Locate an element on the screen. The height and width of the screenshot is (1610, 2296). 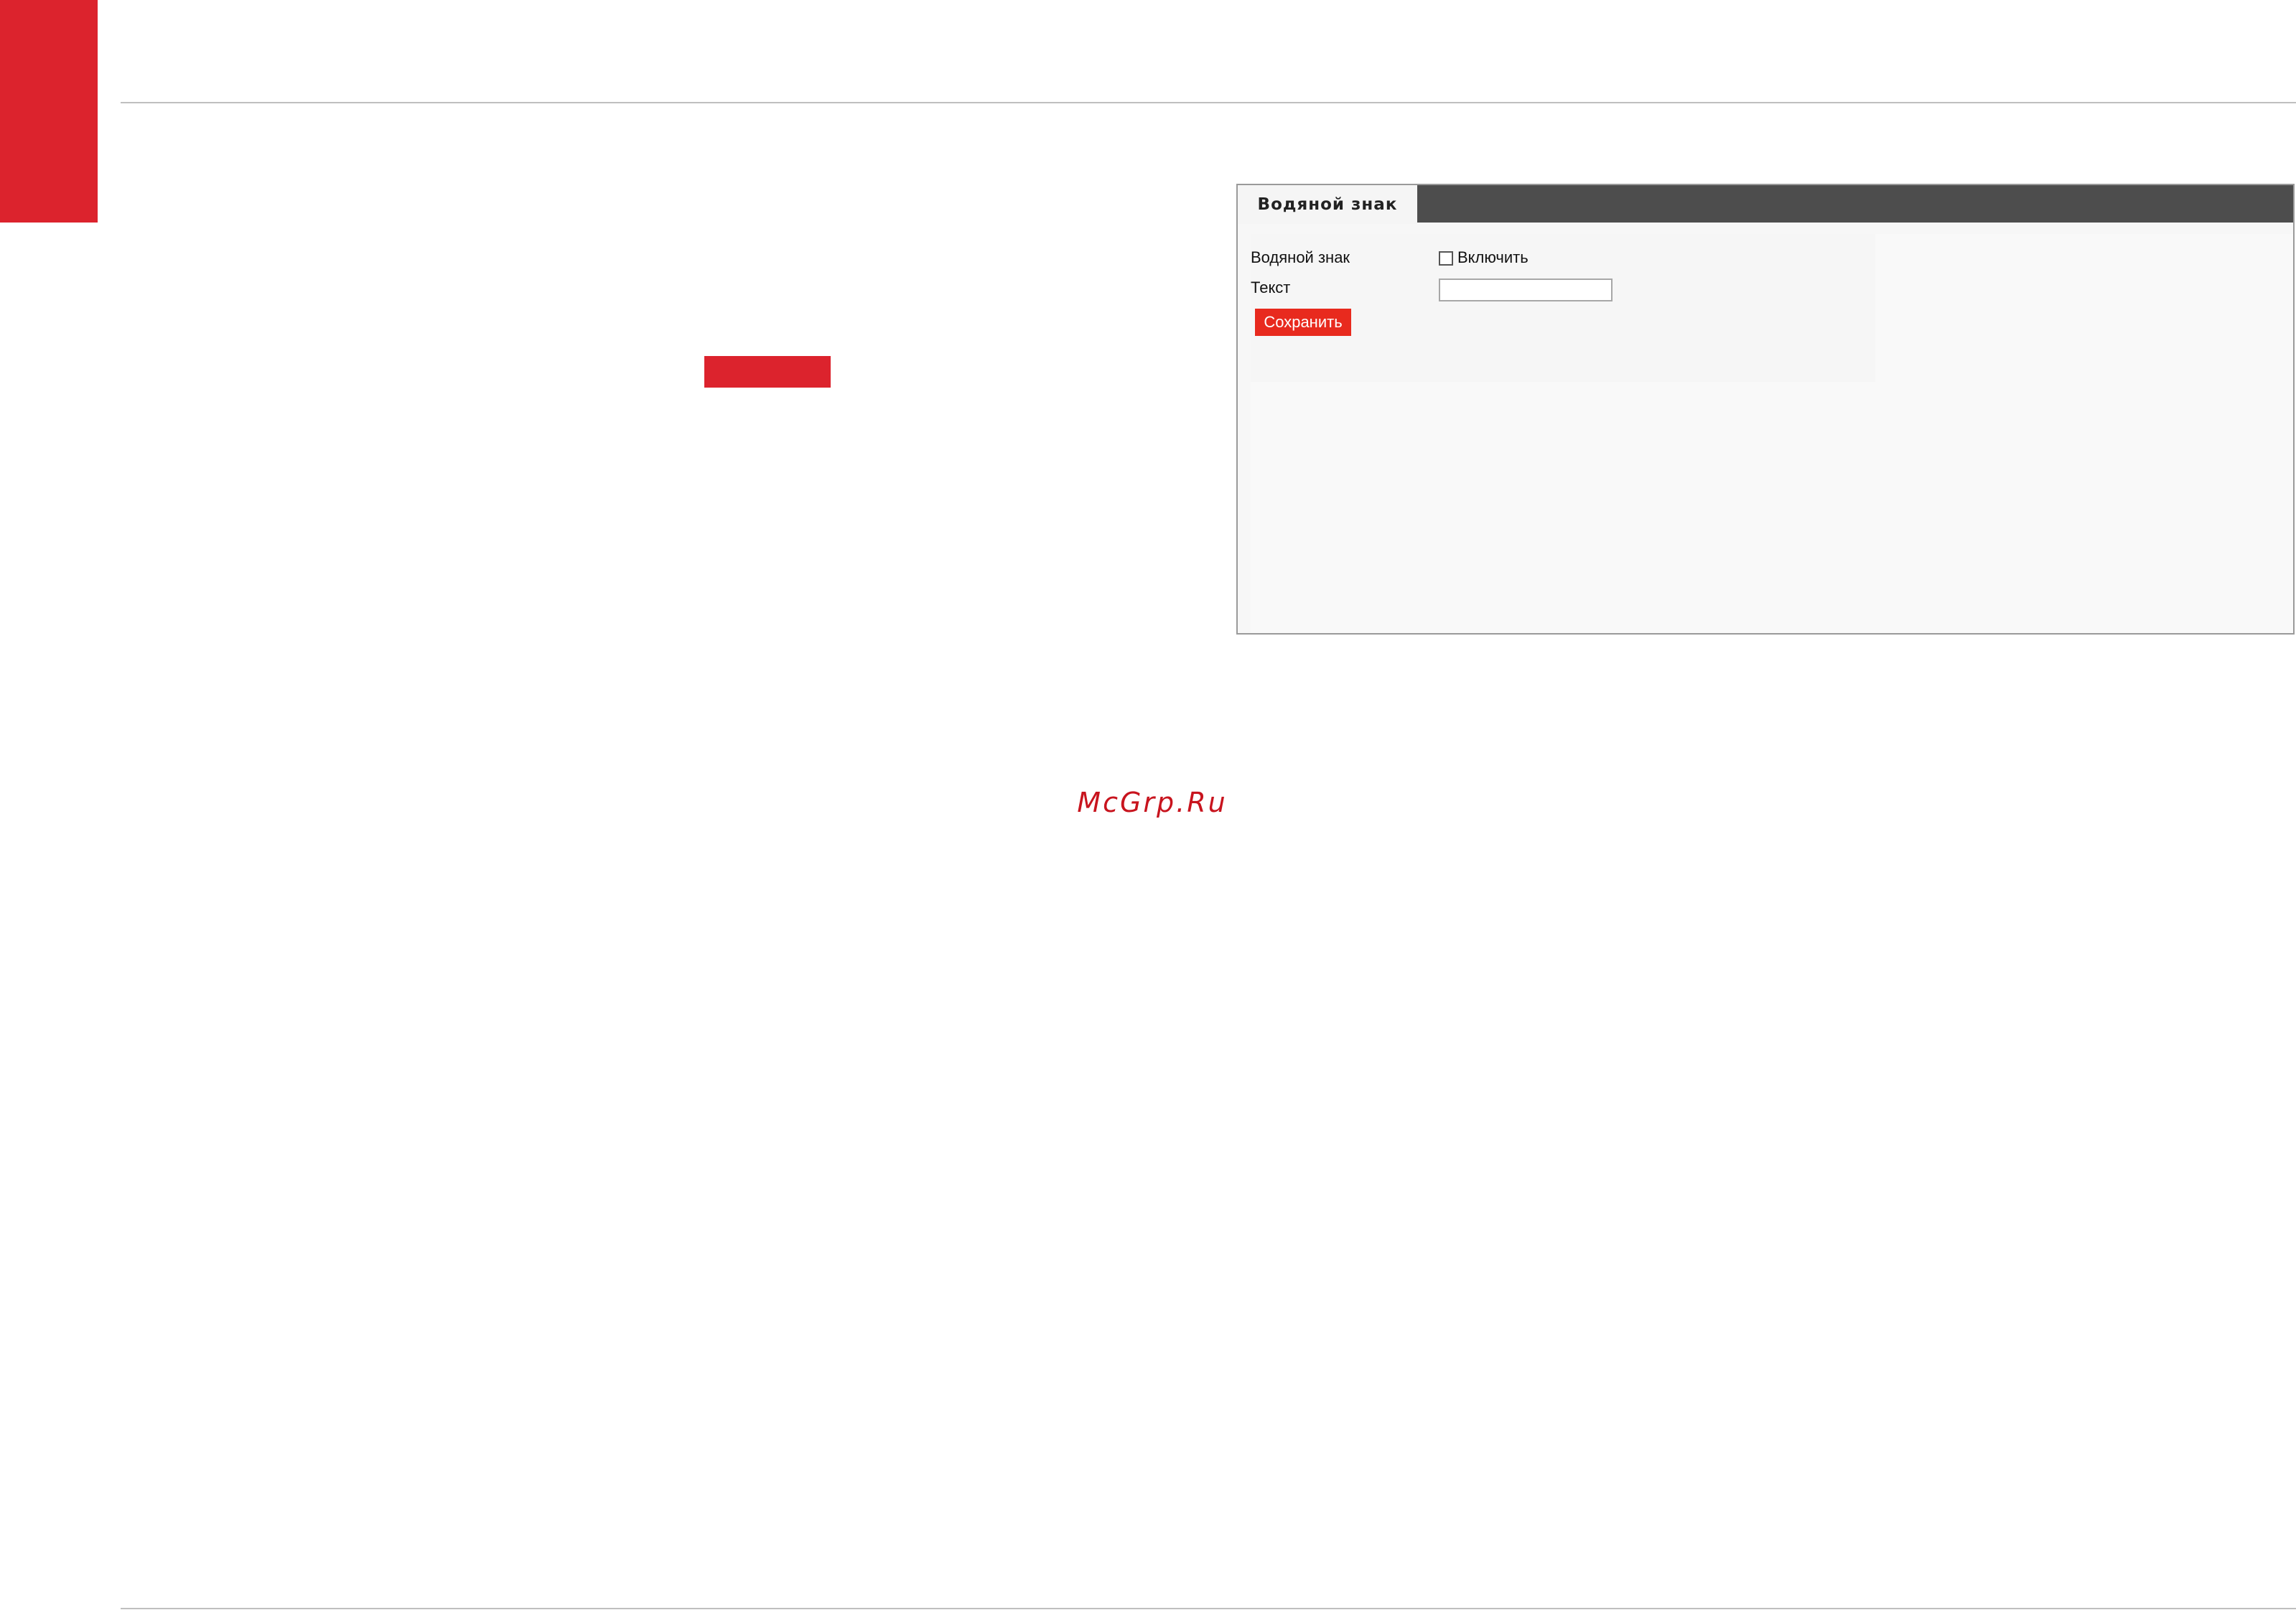
red-corner-tab is located at coordinates (49, 112).